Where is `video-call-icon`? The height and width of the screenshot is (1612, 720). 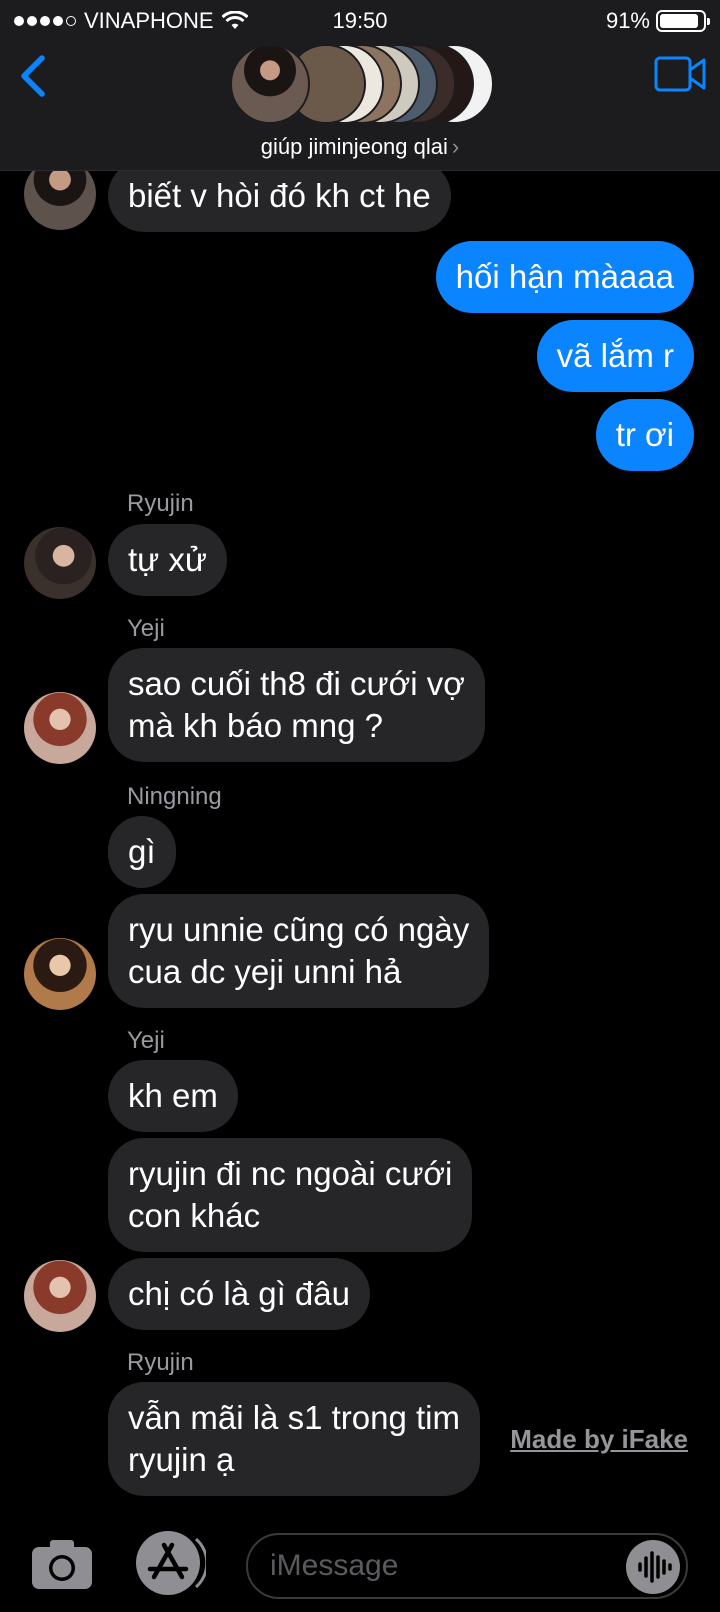
video-call-icon is located at coordinates (680, 74).